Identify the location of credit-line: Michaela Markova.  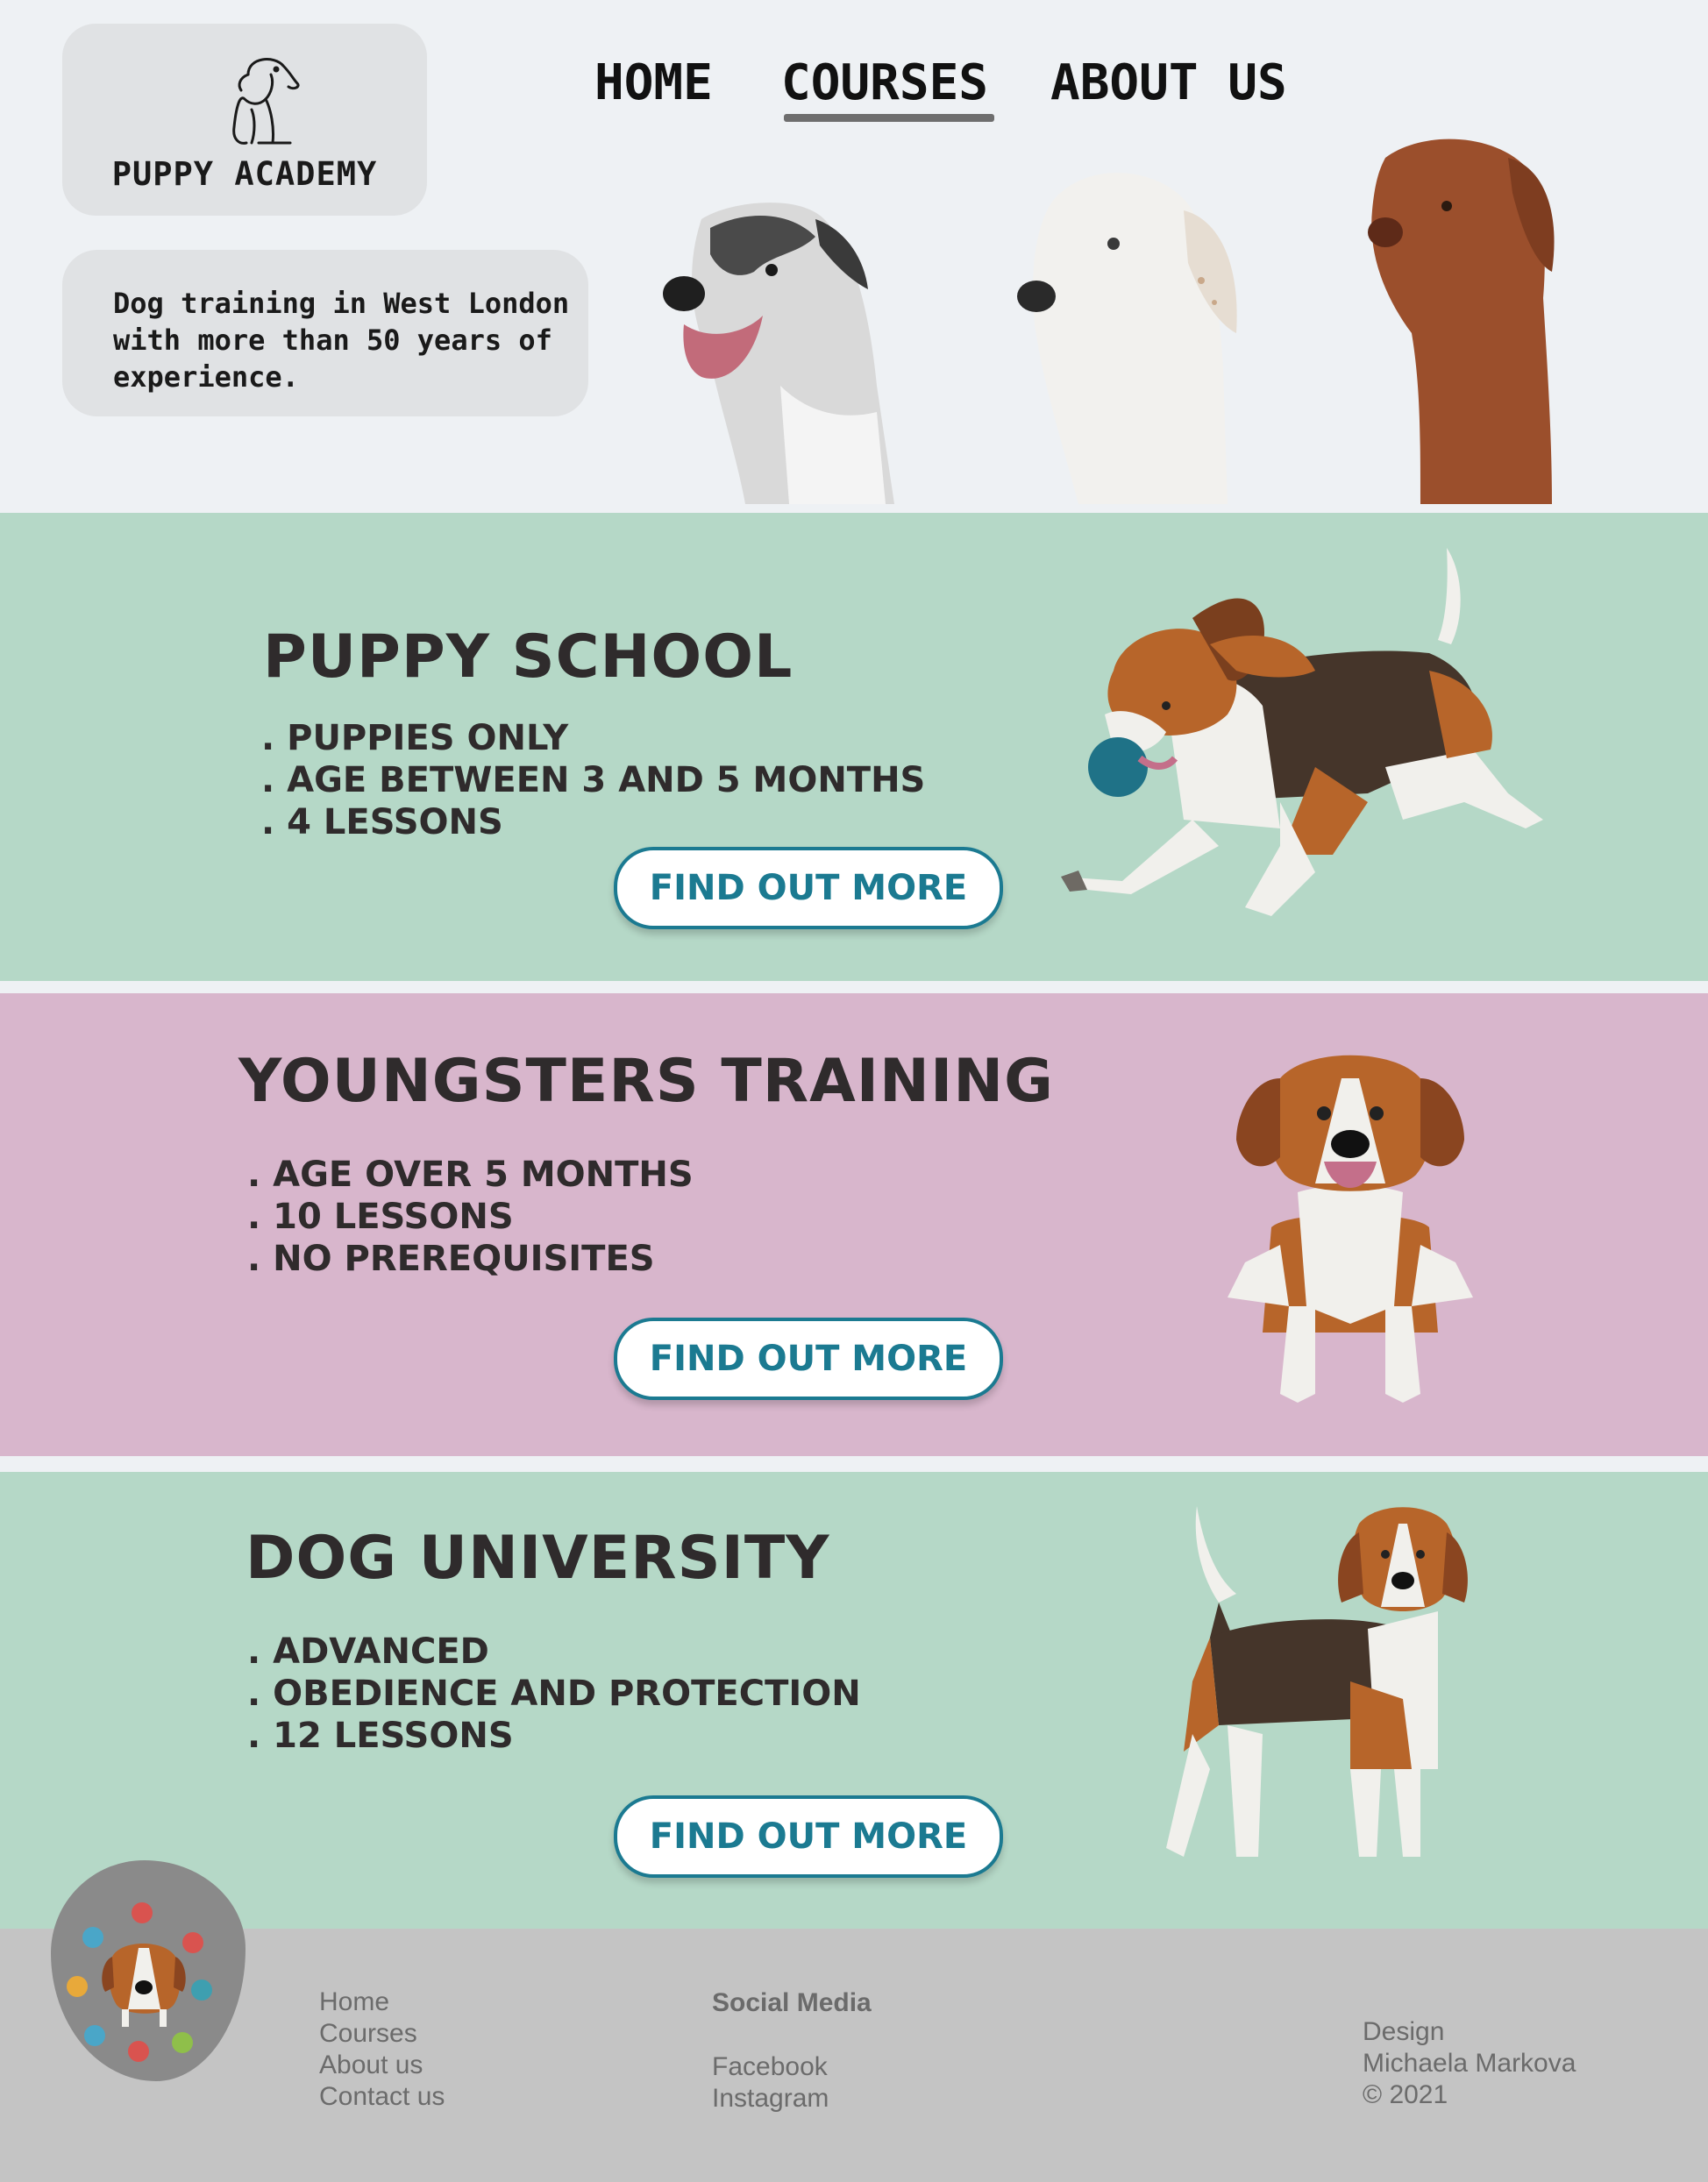
(1469, 2063).